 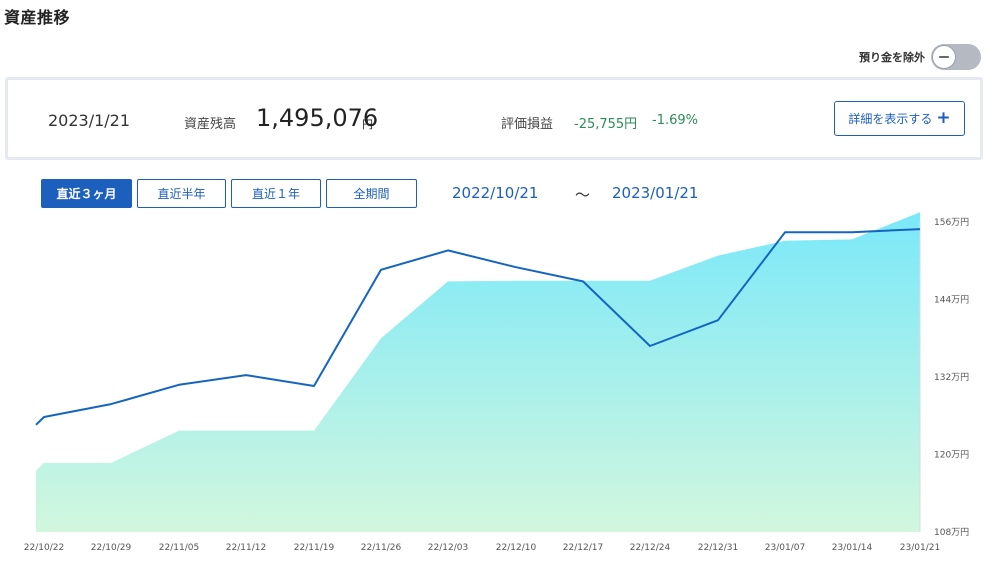 I want to click on profit-loss-percent: -1.69%, so click(x=675, y=120).